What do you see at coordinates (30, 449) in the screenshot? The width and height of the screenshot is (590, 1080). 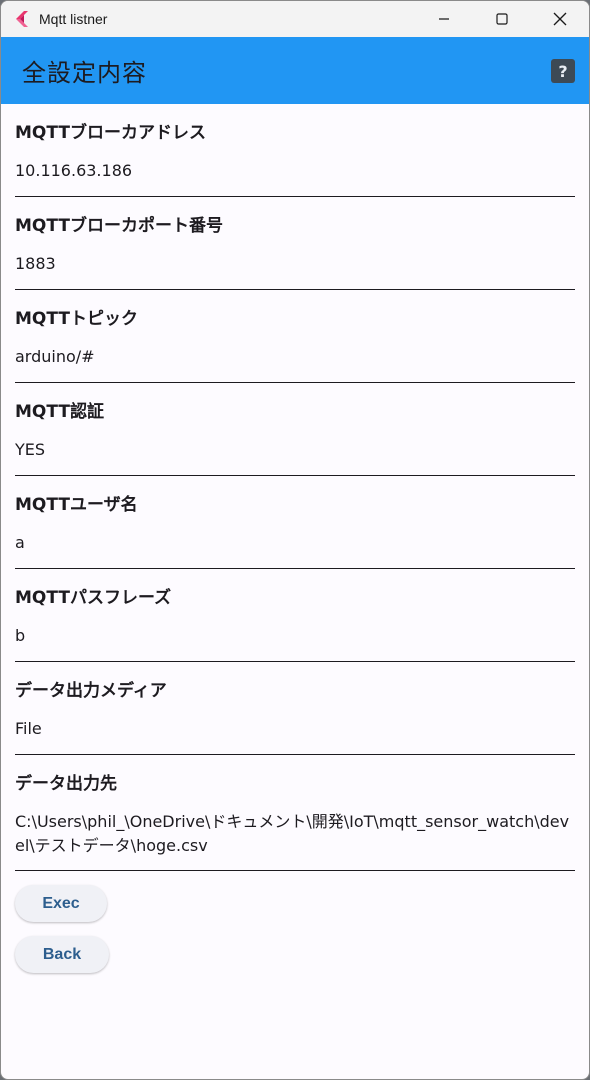 I see `field-value: YES` at bounding box center [30, 449].